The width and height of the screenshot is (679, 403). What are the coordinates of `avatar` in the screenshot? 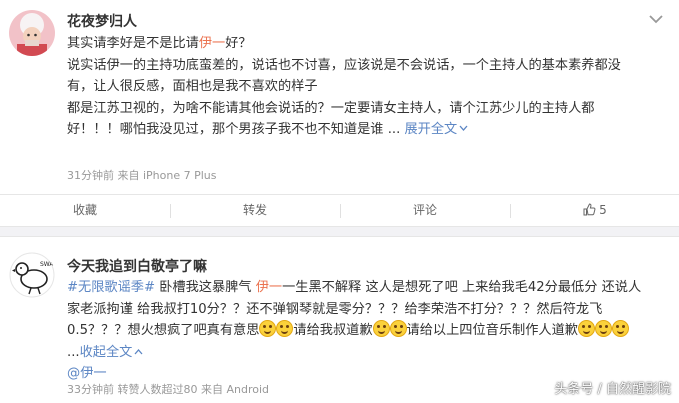 It's located at (32, 33).